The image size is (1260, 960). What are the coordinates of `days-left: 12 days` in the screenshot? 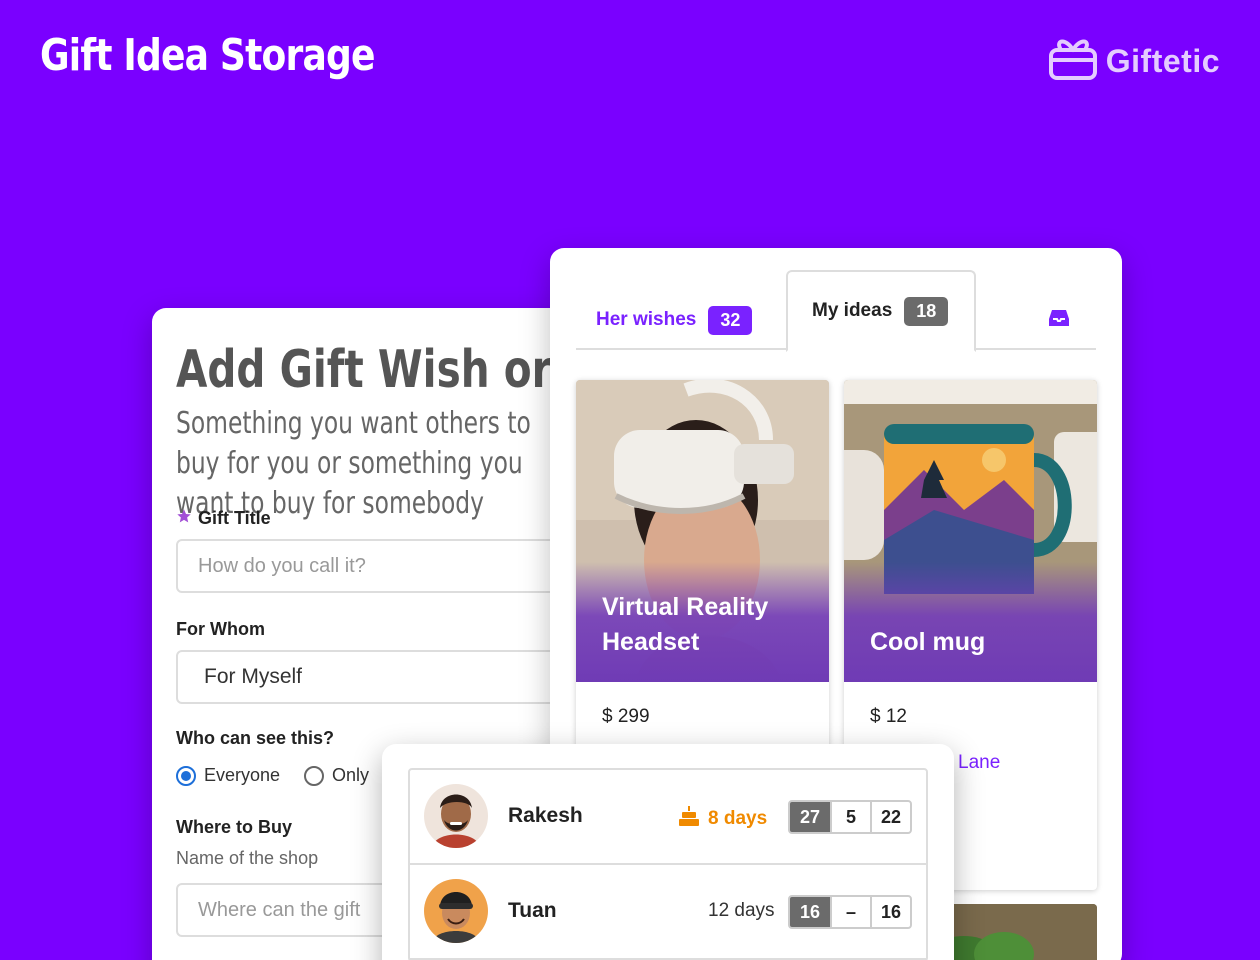 It's located at (741, 910).